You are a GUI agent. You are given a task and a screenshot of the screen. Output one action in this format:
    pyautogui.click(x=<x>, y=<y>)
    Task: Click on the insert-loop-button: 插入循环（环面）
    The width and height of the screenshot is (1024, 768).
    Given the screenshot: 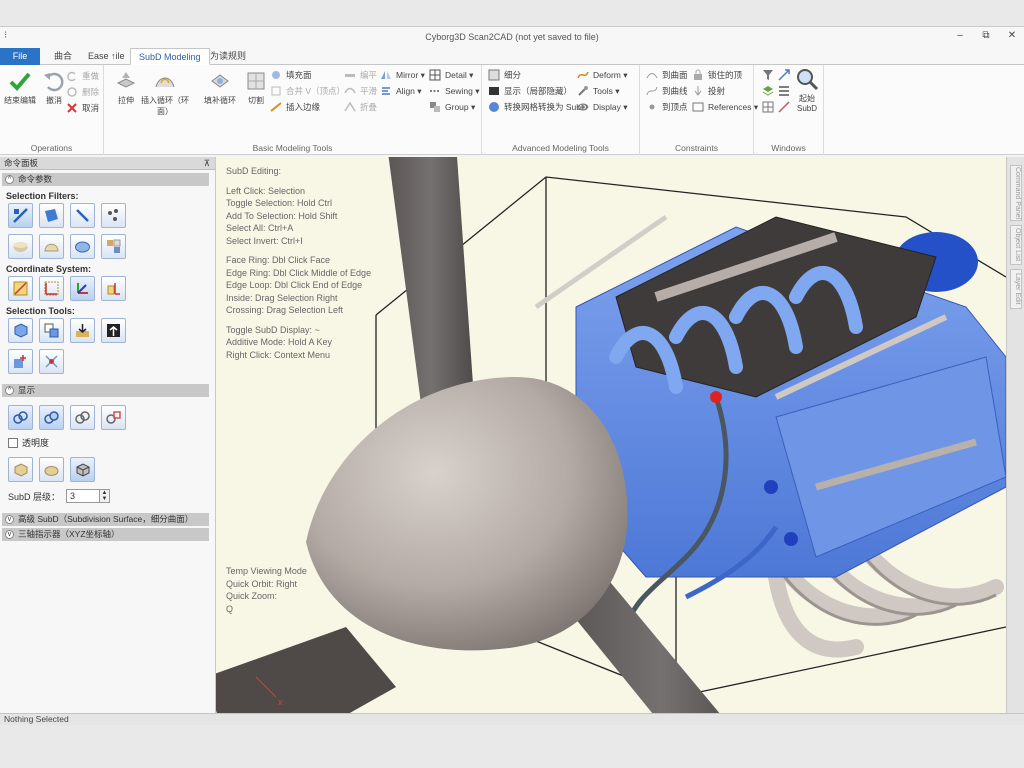 What is the action you would take?
    pyautogui.click(x=165, y=93)
    